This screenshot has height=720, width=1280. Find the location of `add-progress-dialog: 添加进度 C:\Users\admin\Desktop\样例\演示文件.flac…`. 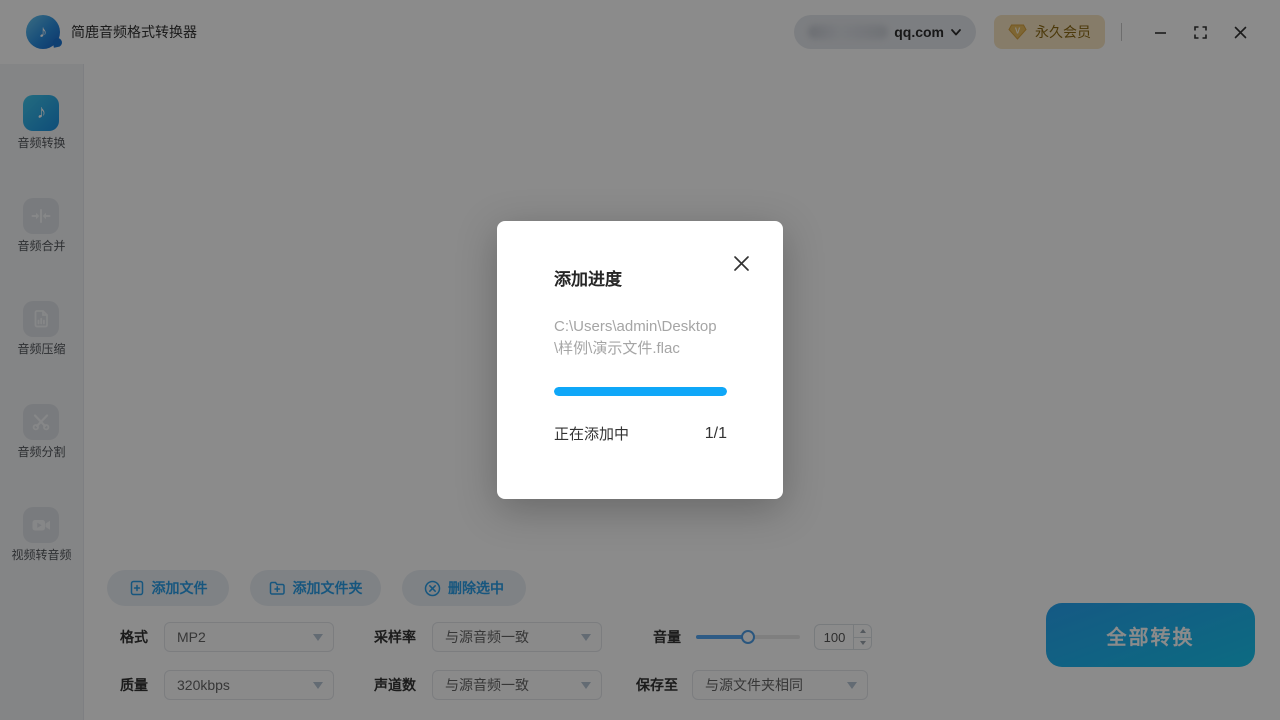

add-progress-dialog: 添加进度 C:\Users\admin\Desktop\样例\演示文件.flac… is located at coordinates (640, 360).